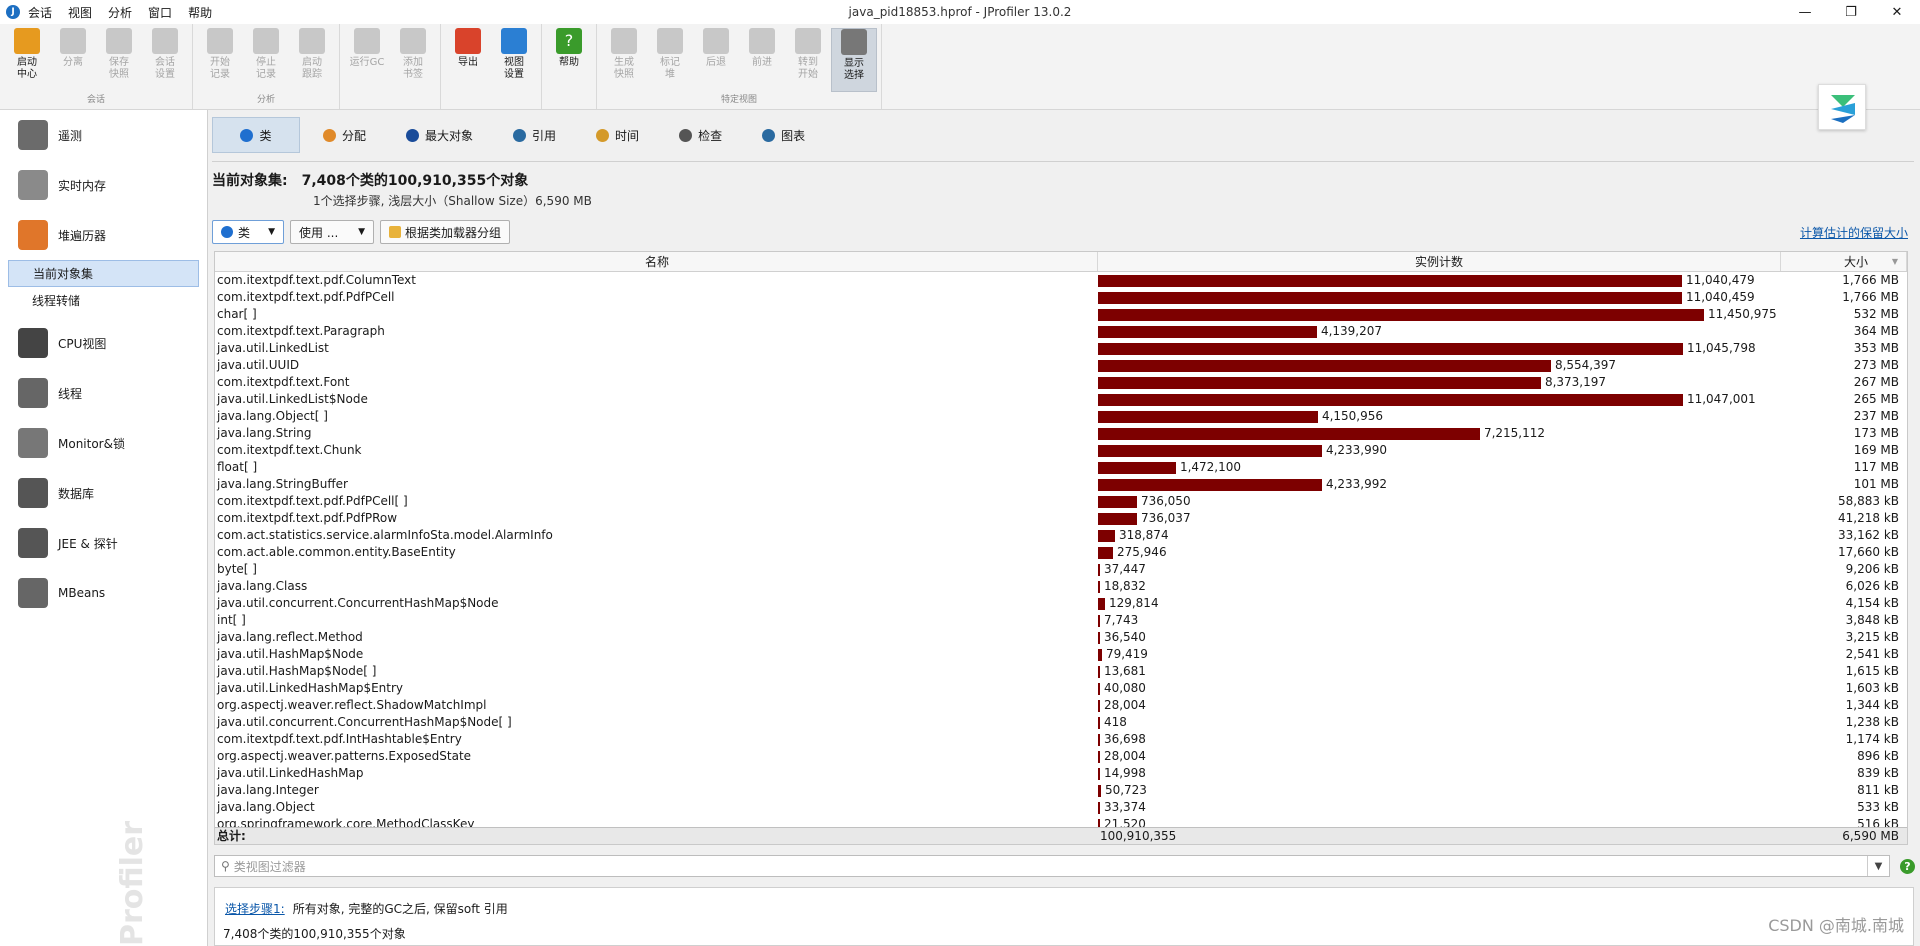  I want to click on stop-button: 停止 记录, so click(266, 60).